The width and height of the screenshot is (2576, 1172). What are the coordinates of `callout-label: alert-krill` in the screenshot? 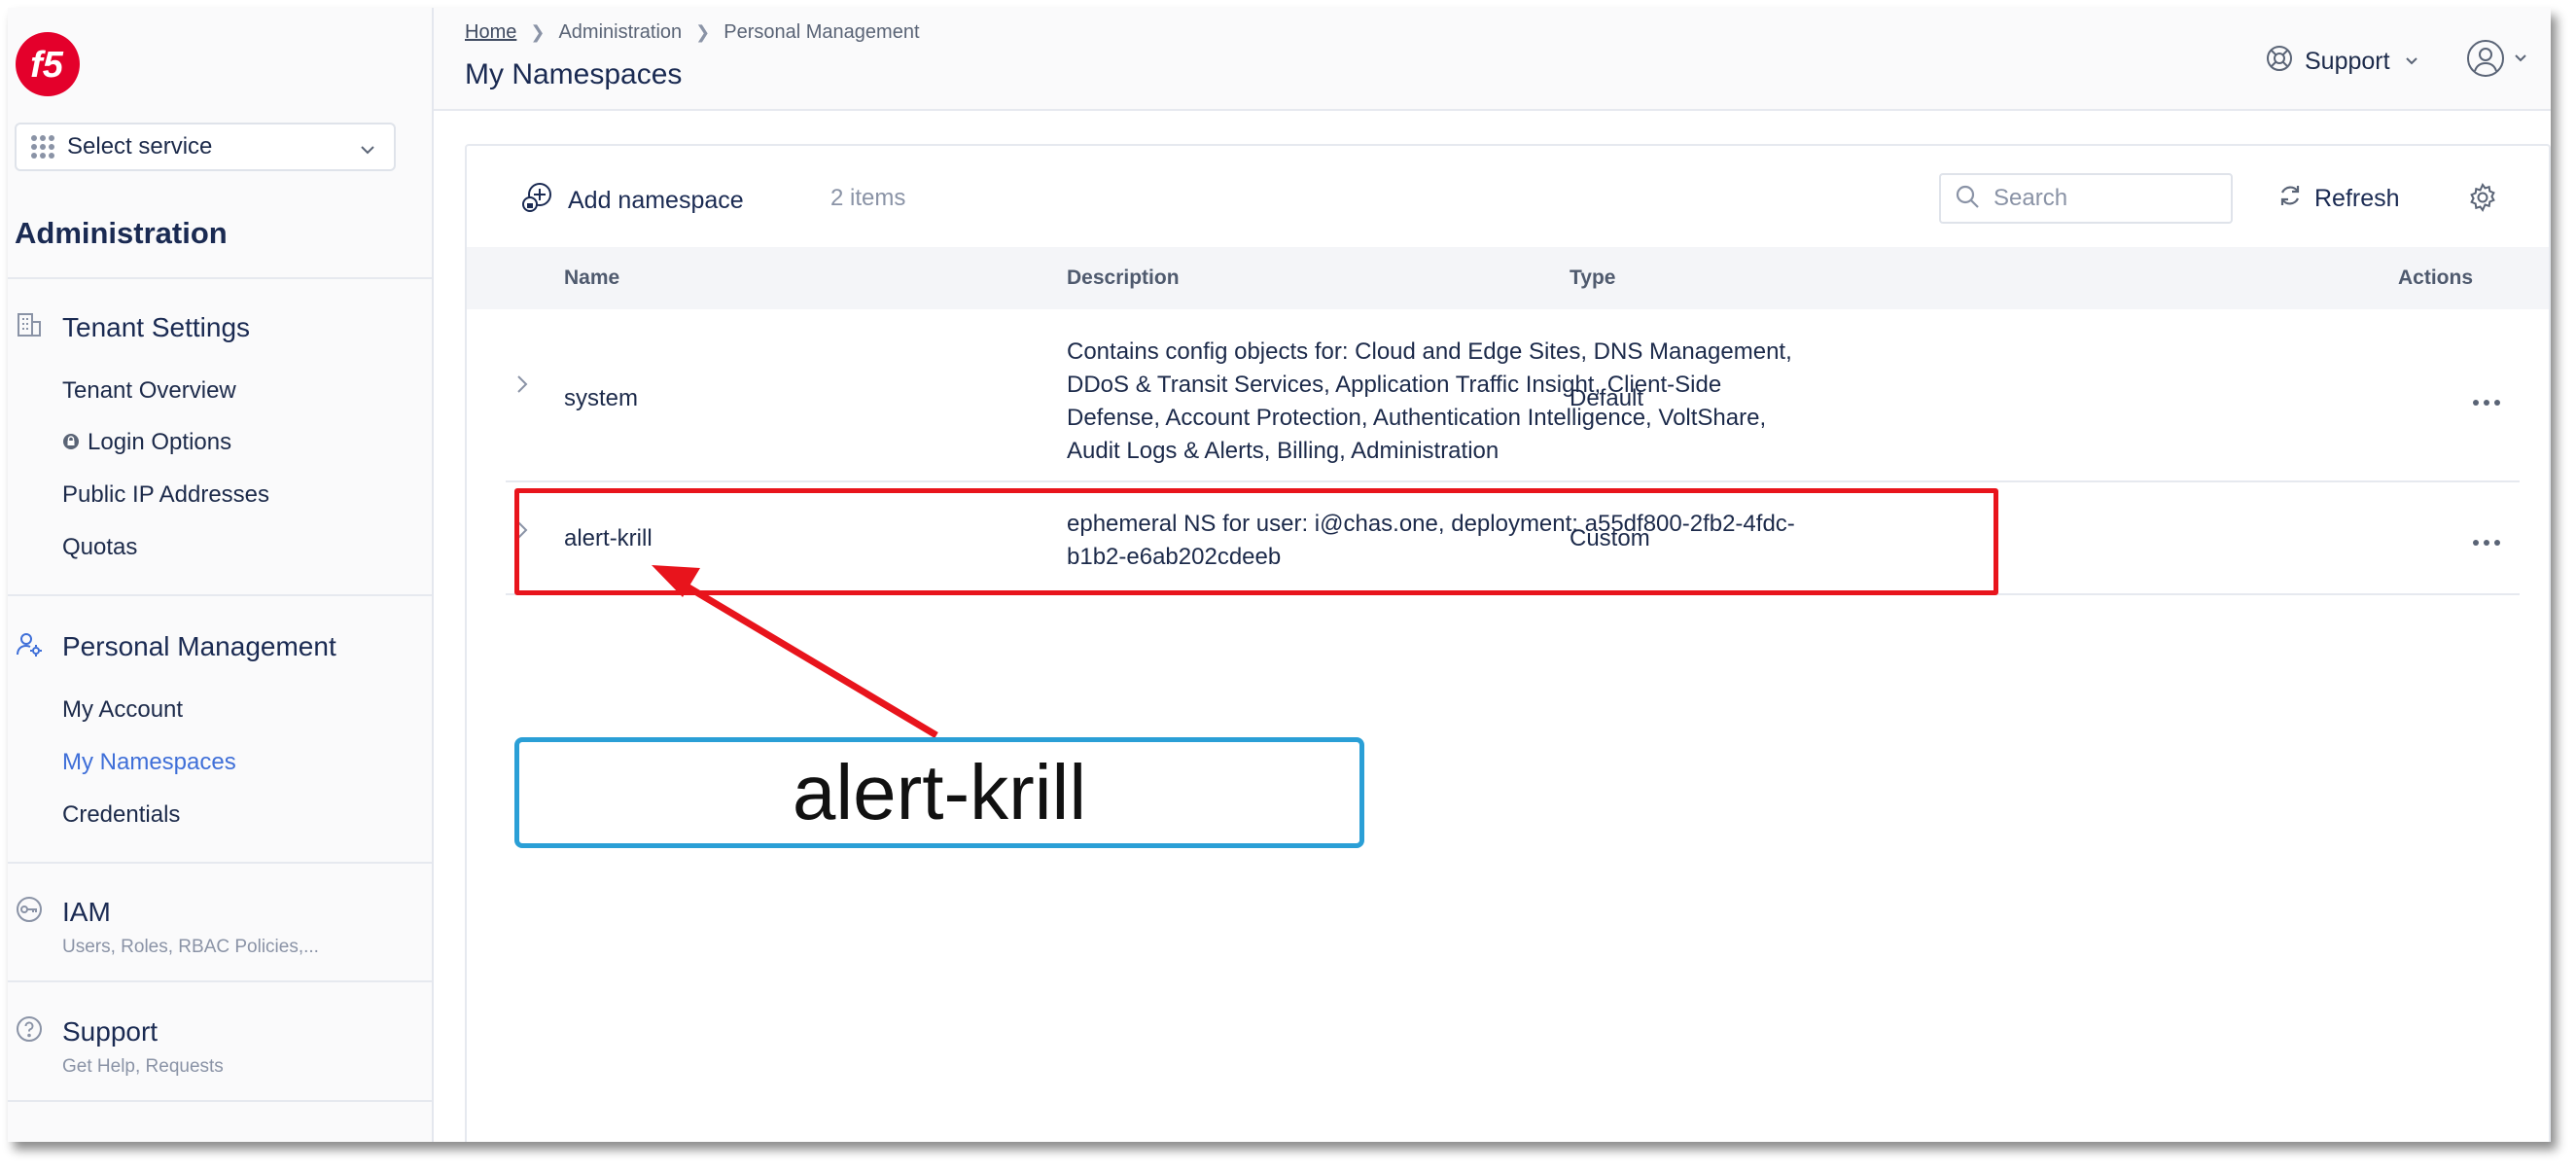 It's located at (939, 792).